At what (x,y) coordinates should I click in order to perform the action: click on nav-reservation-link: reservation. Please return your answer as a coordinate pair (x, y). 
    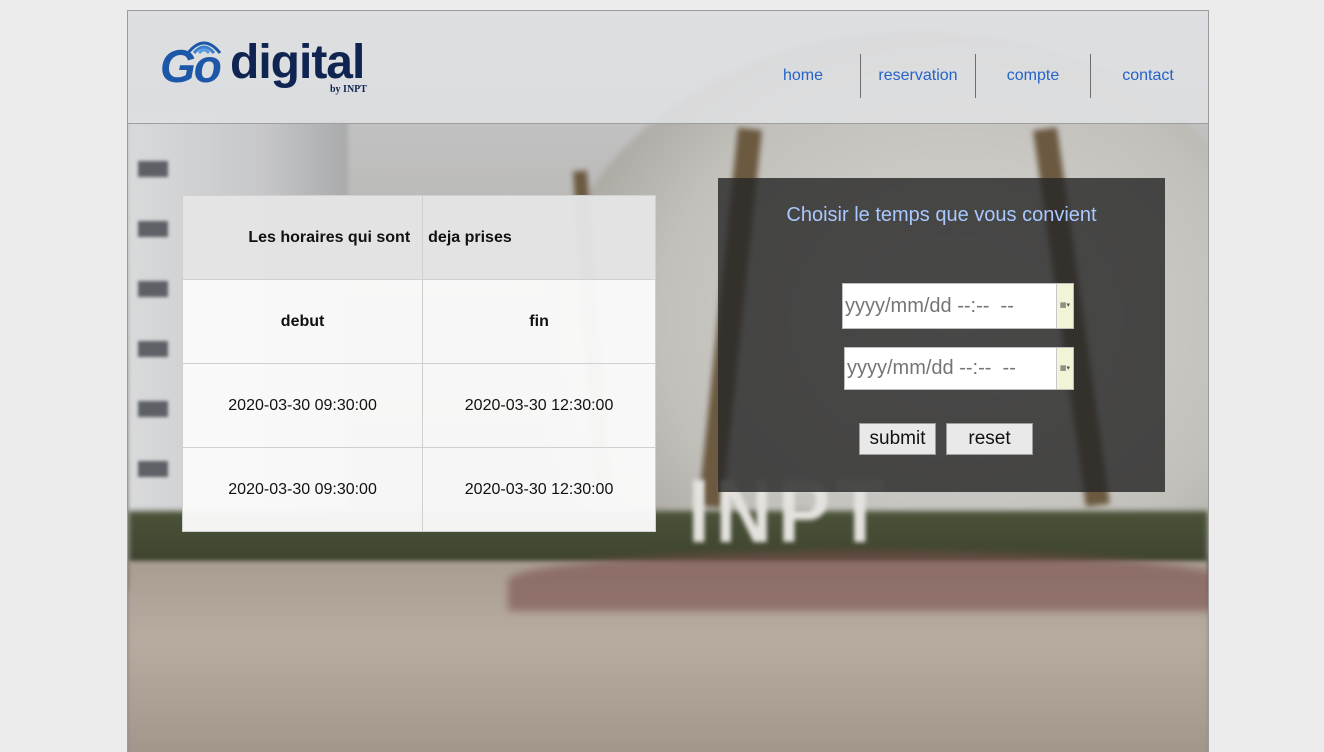
    Looking at the image, I should click on (917, 76).